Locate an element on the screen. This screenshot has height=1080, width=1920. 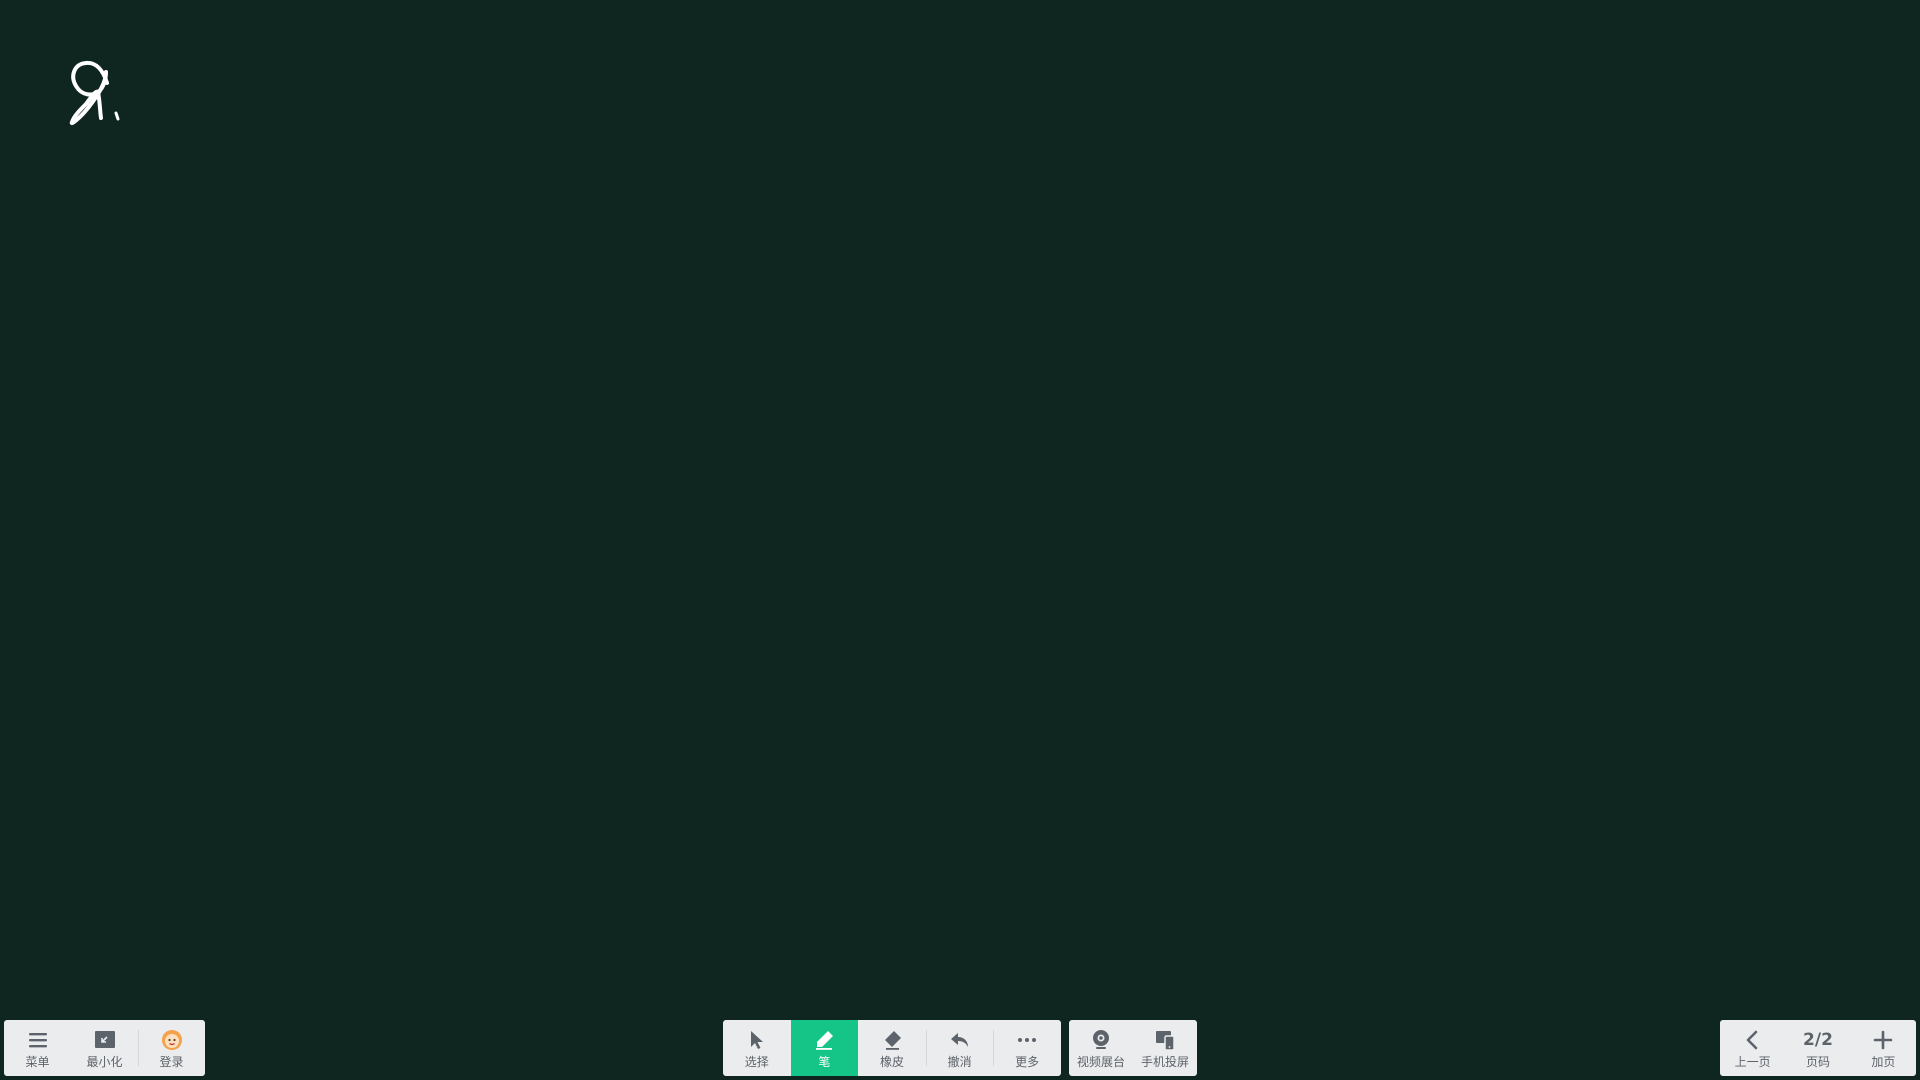
undo-button: 撤消 is located at coordinates (959, 1048).